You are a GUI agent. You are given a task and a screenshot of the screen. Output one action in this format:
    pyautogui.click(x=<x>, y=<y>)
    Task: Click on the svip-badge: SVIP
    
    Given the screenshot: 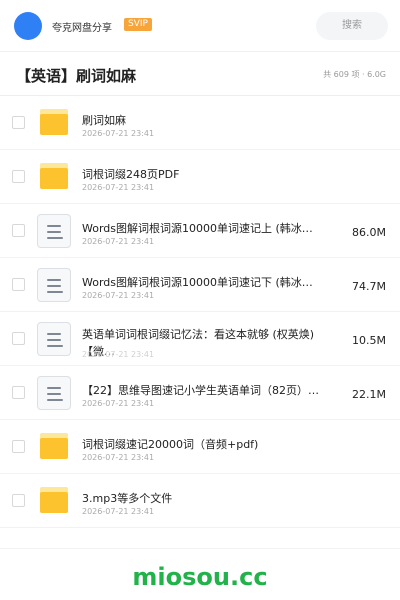 What is the action you would take?
    pyautogui.click(x=138, y=24)
    